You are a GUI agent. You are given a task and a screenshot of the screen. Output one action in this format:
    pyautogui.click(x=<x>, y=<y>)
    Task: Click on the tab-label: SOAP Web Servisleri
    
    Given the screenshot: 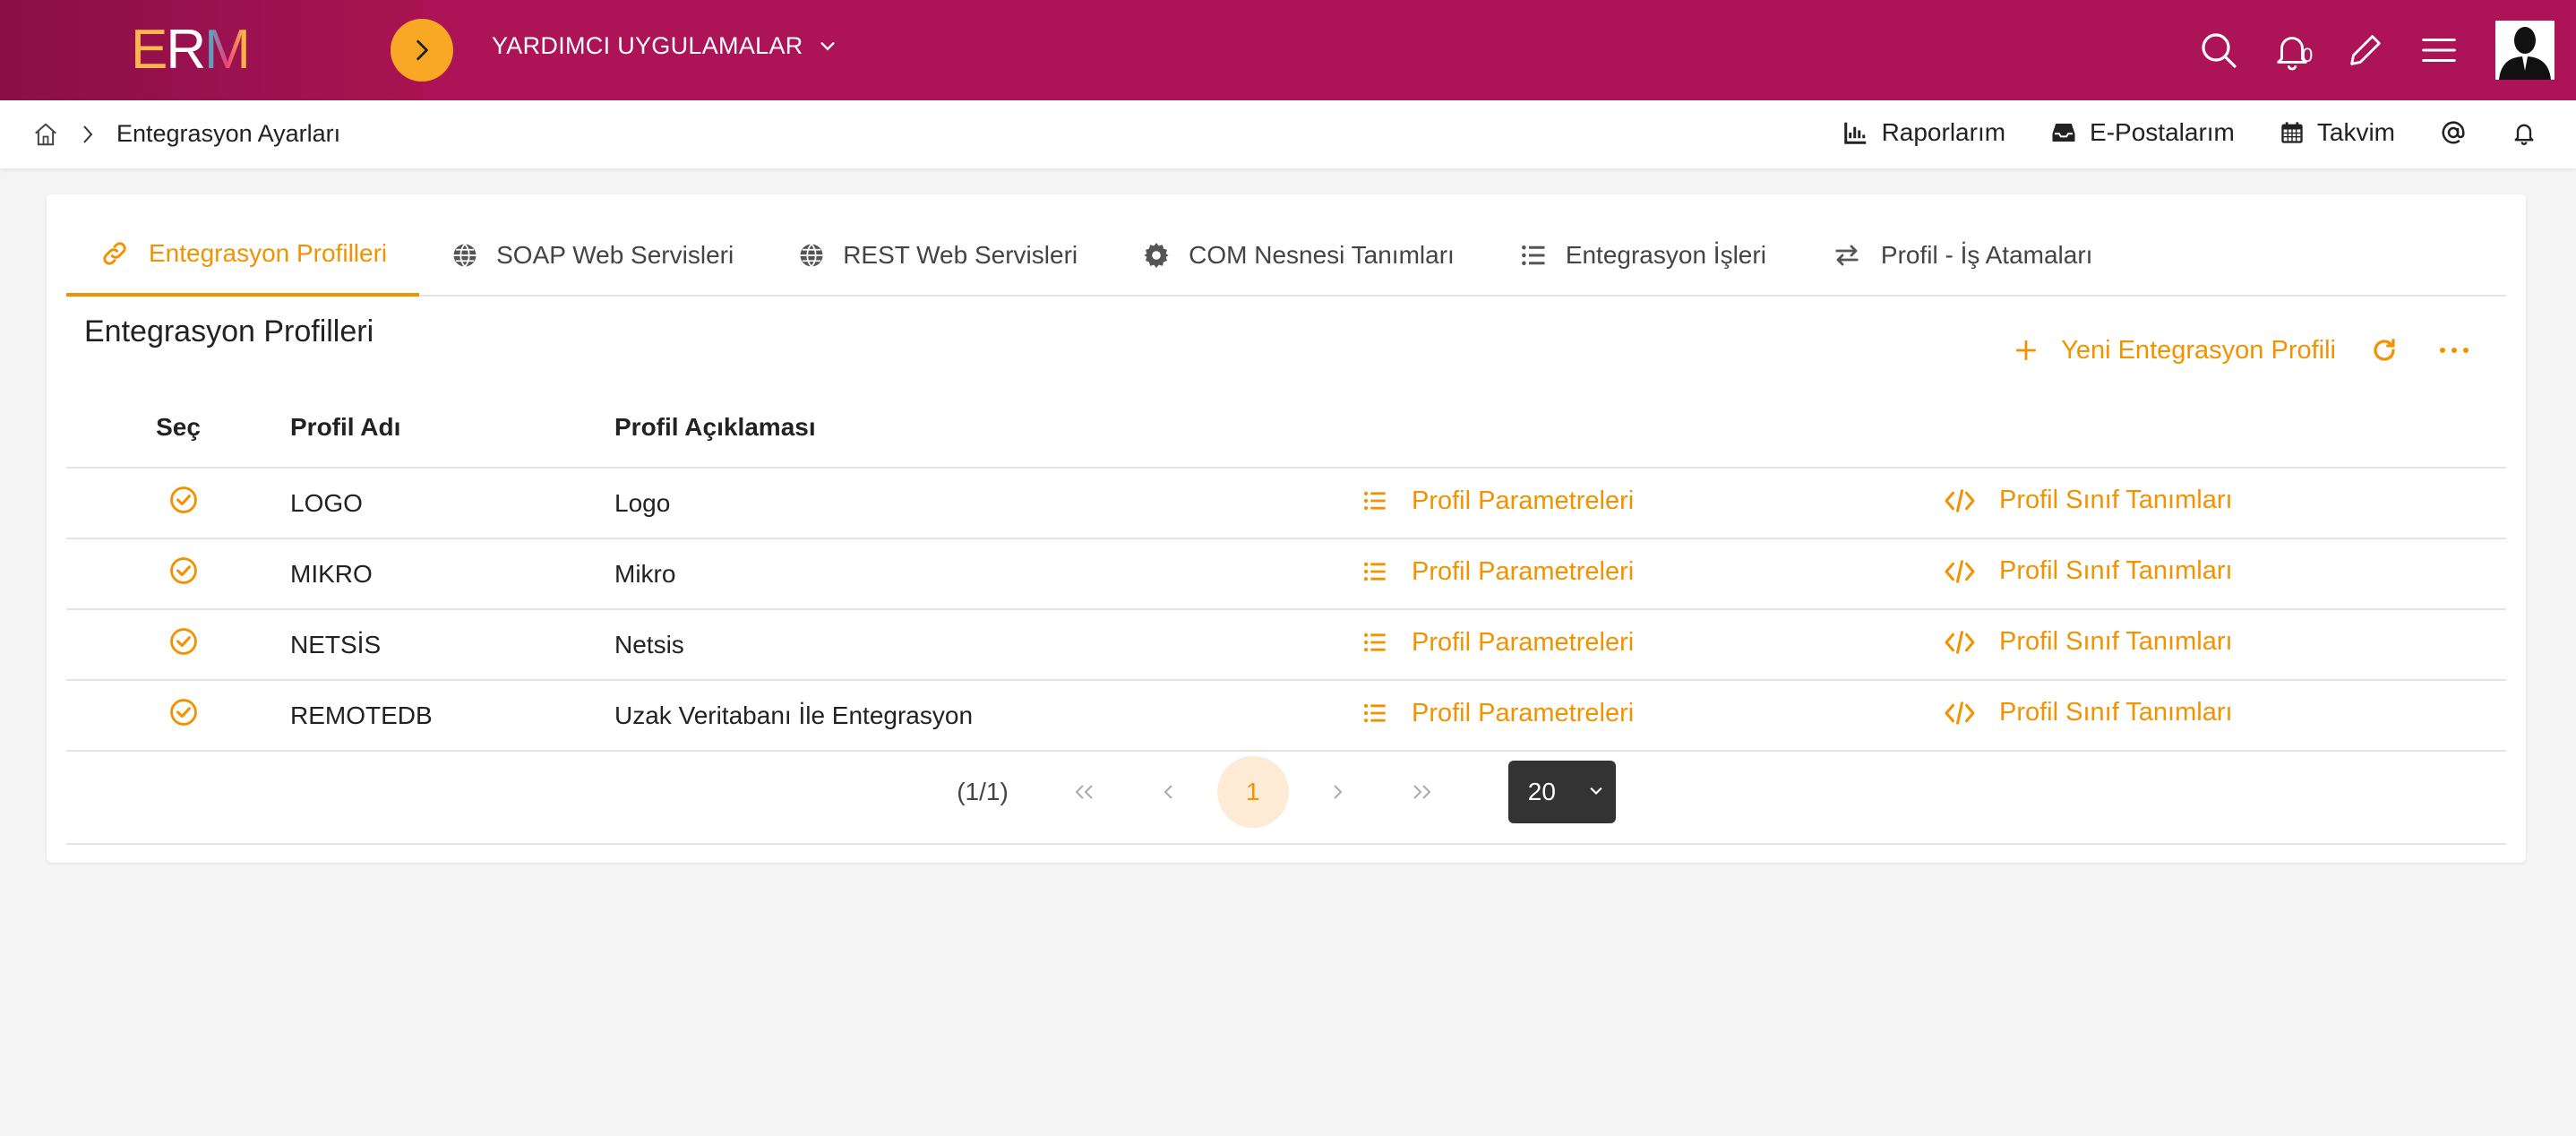 What is the action you would take?
    pyautogui.click(x=615, y=255)
    